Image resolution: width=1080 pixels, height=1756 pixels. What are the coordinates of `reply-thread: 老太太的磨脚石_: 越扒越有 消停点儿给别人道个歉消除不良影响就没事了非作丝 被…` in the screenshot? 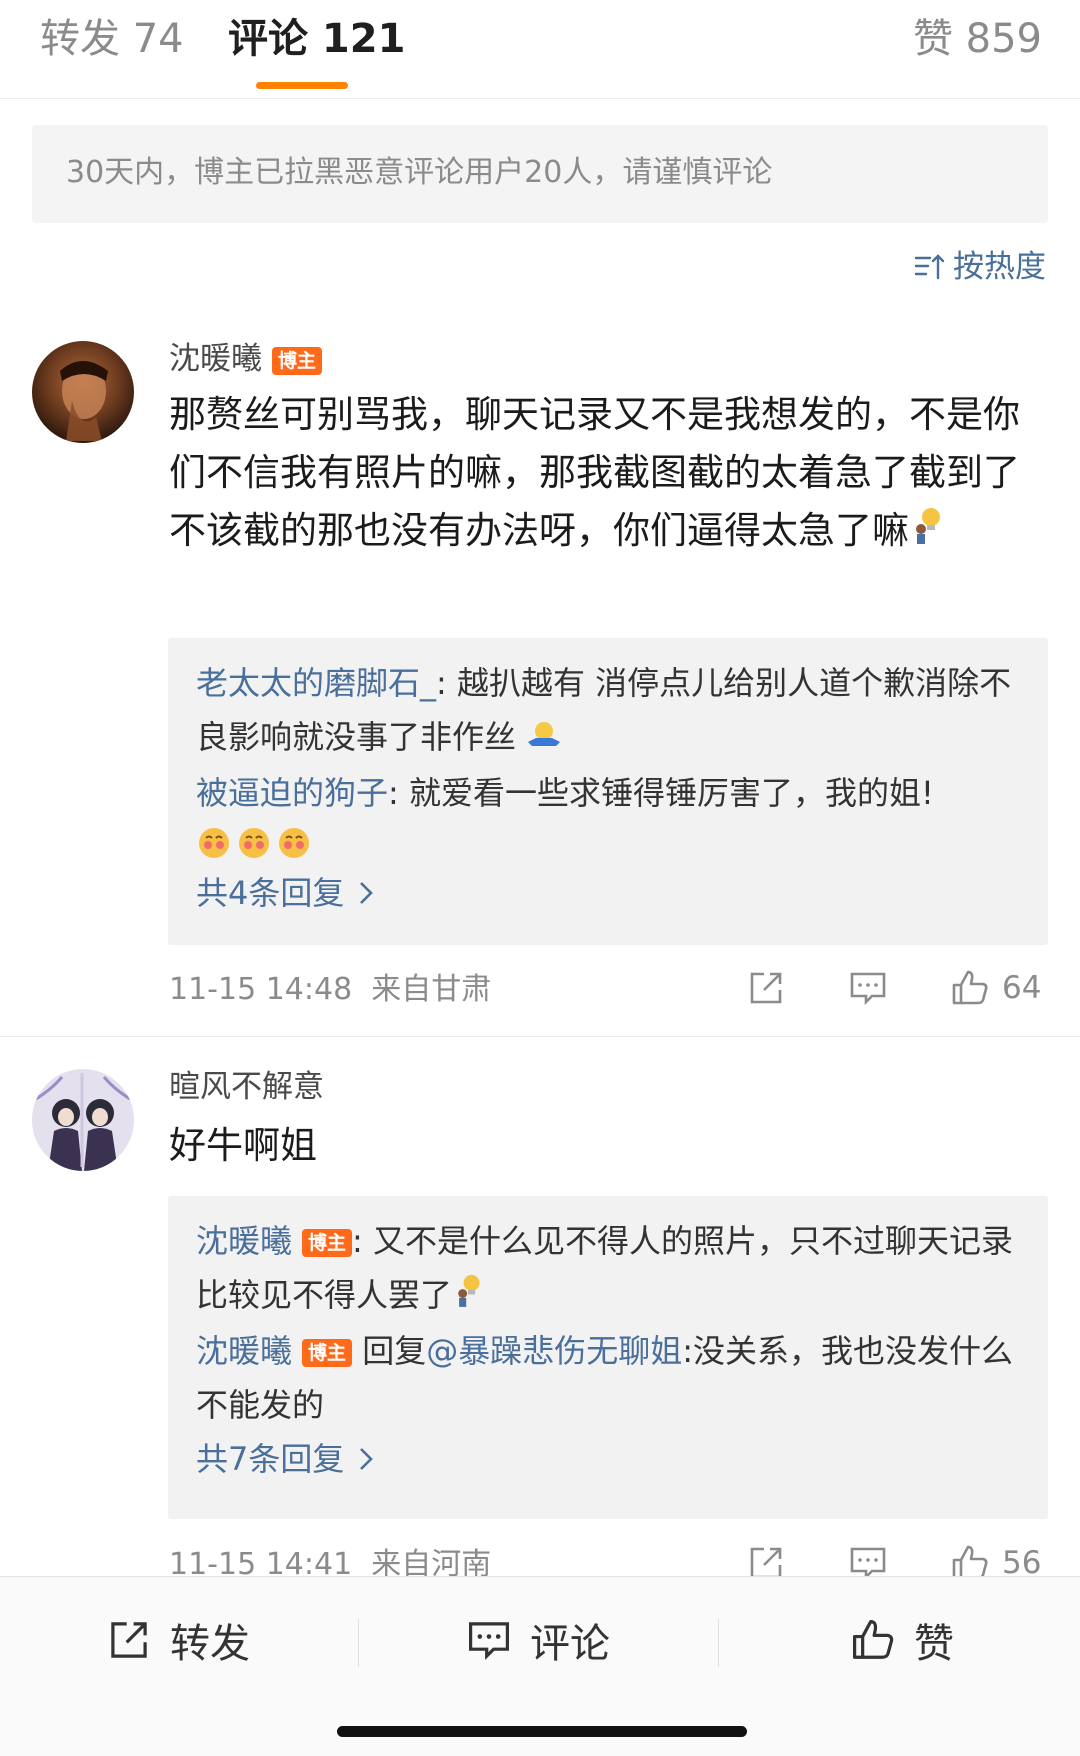 It's located at (608, 791).